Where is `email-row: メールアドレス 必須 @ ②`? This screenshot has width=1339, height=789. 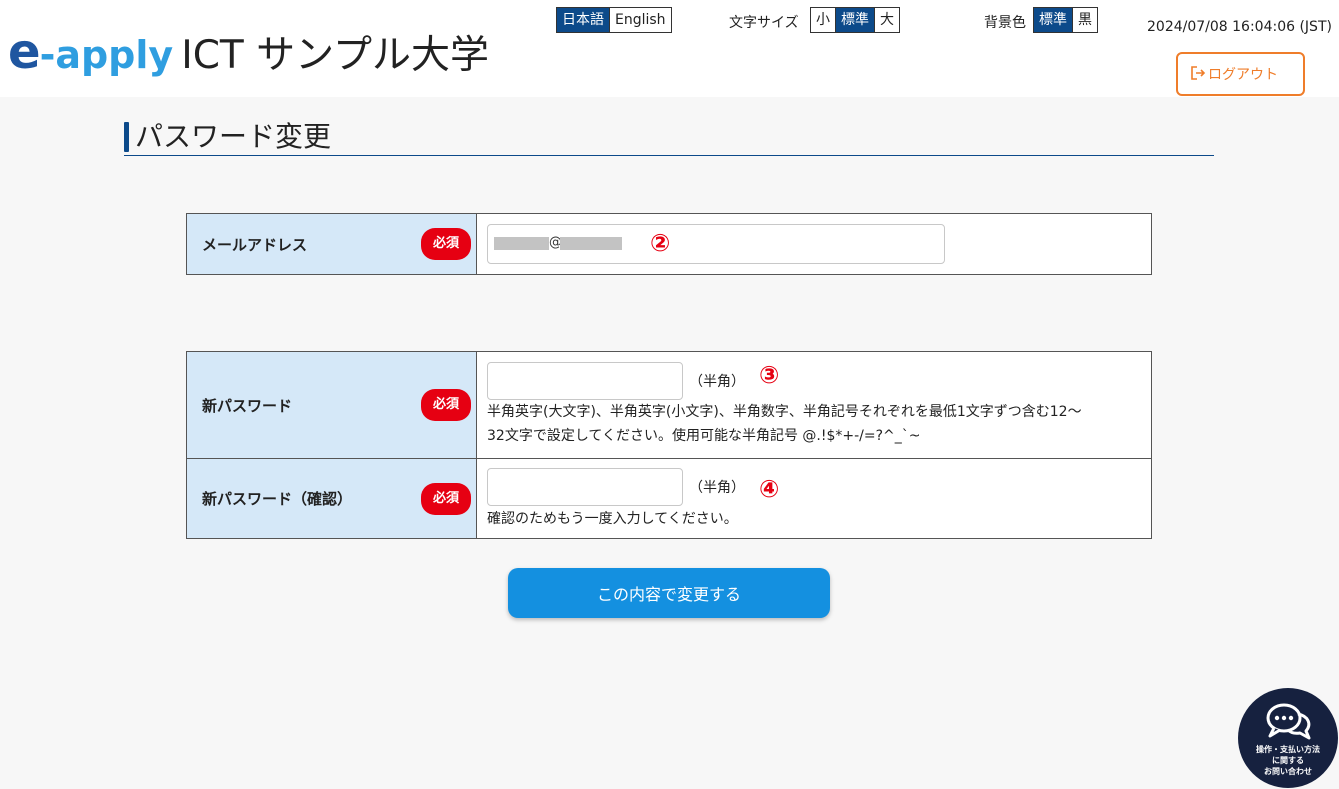
email-row: メールアドレス 必須 @ ② is located at coordinates (669, 244).